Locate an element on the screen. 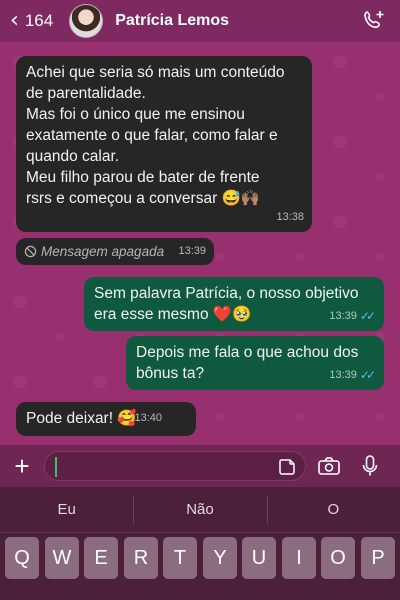 Image resolution: width=400 pixels, height=600 pixels. message-line: quando calar. is located at coordinates (73, 156).